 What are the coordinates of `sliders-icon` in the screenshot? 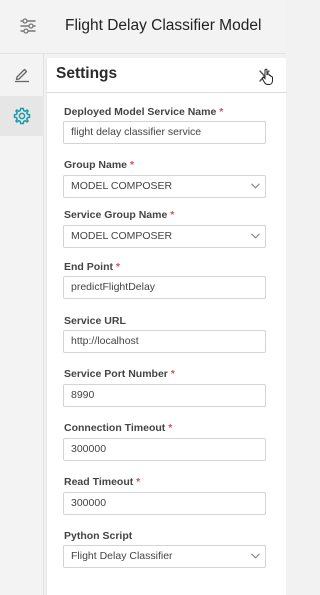 It's located at (28, 26).